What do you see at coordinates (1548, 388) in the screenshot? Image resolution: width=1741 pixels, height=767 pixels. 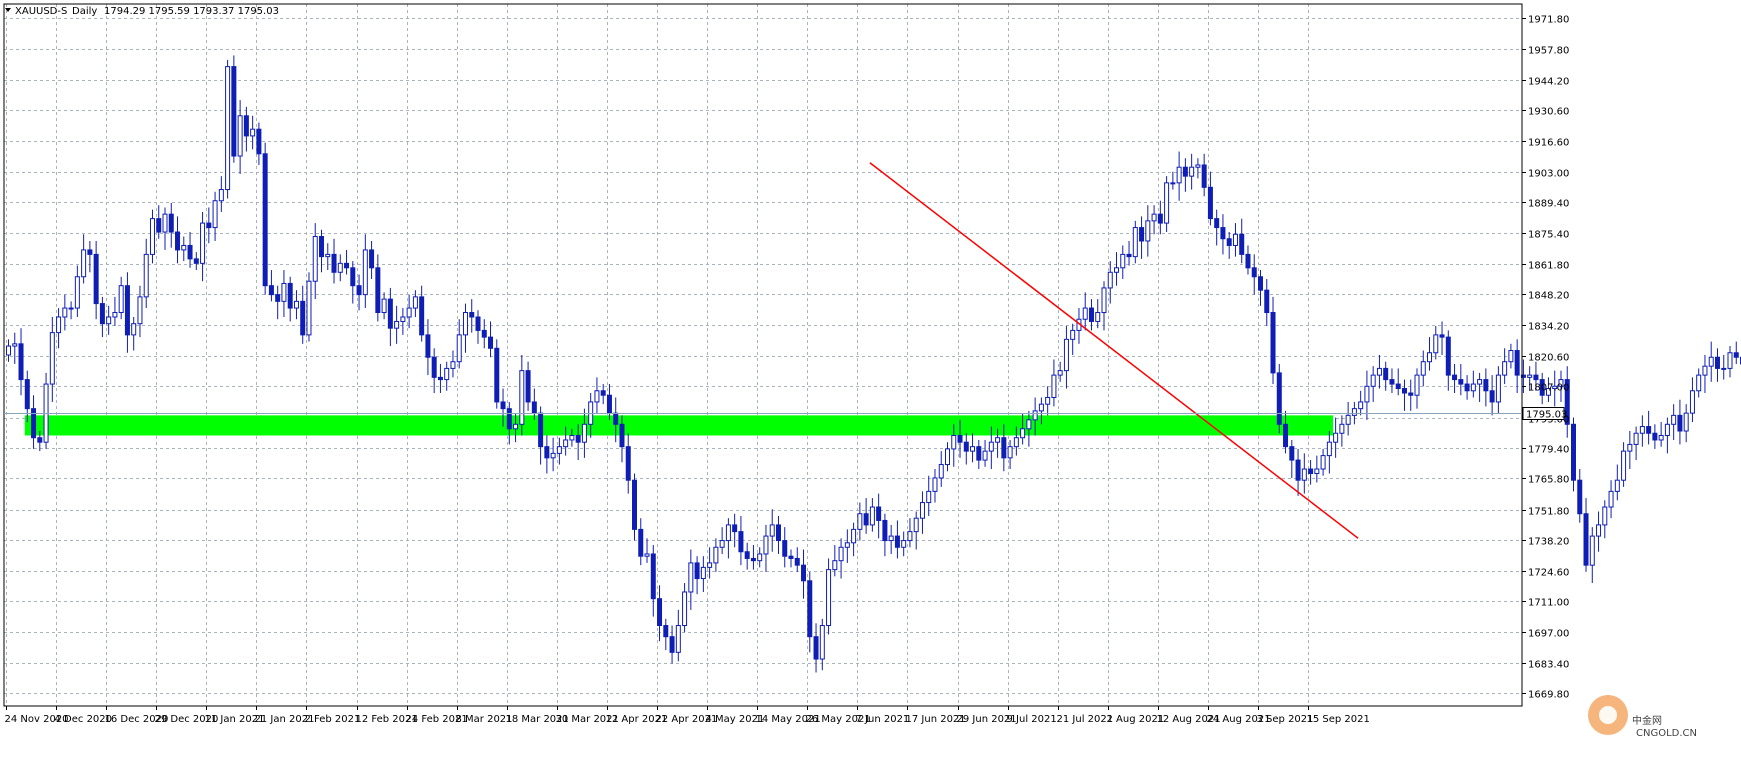 I see `y-tick-label: 1807.00` at bounding box center [1548, 388].